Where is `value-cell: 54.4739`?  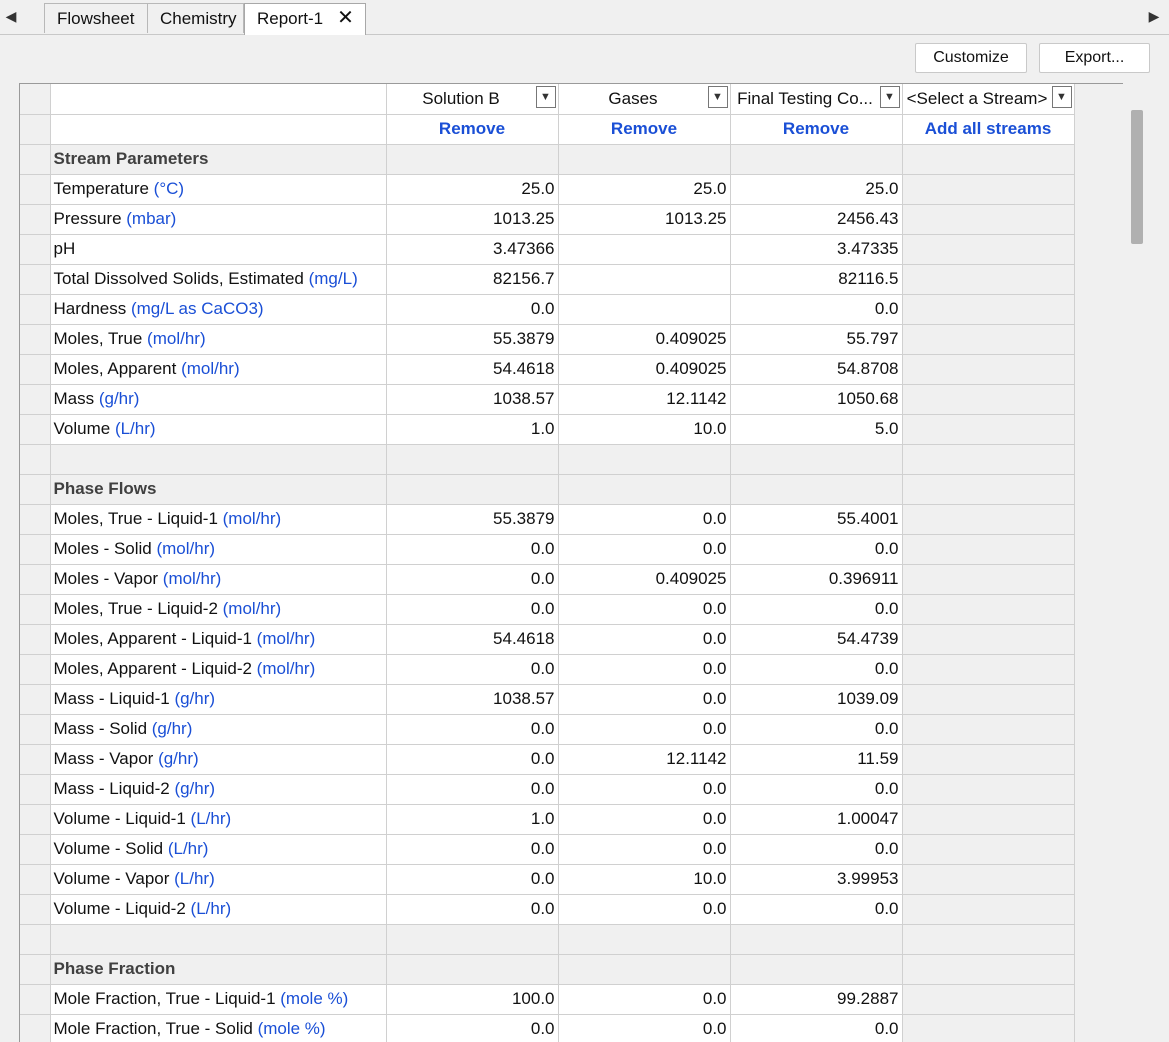 value-cell: 54.4739 is located at coordinates (816, 639).